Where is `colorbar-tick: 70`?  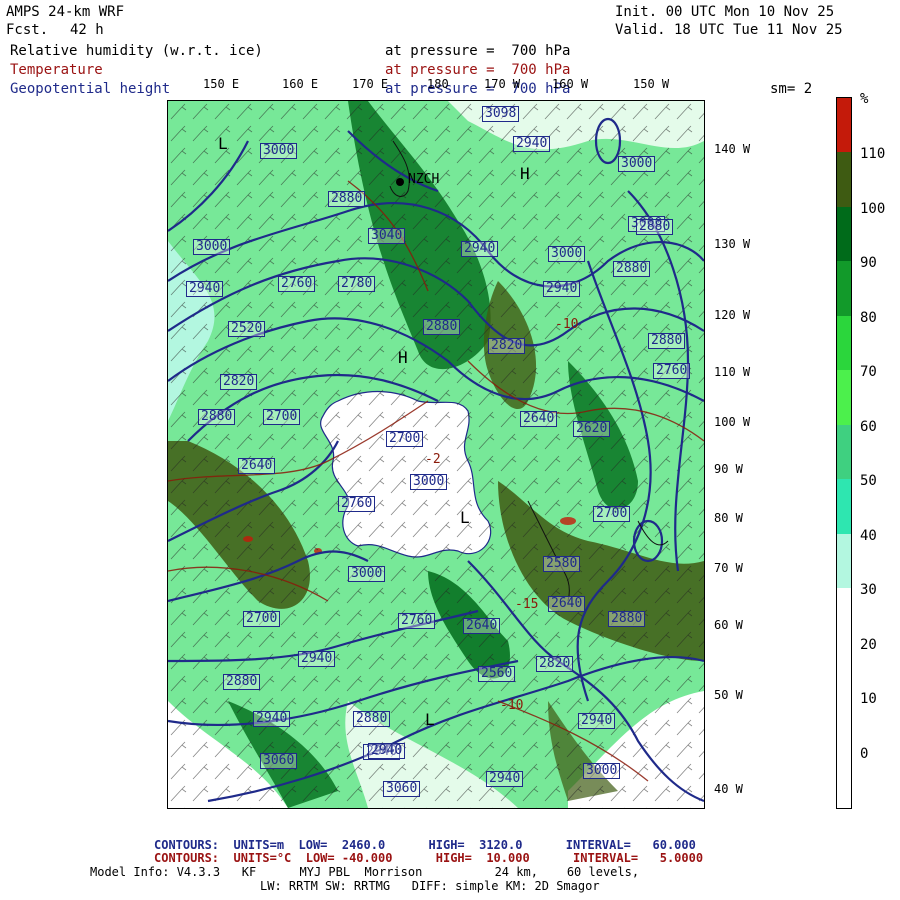 colorbar-tick: 70 is located at coordinates (868, 372).